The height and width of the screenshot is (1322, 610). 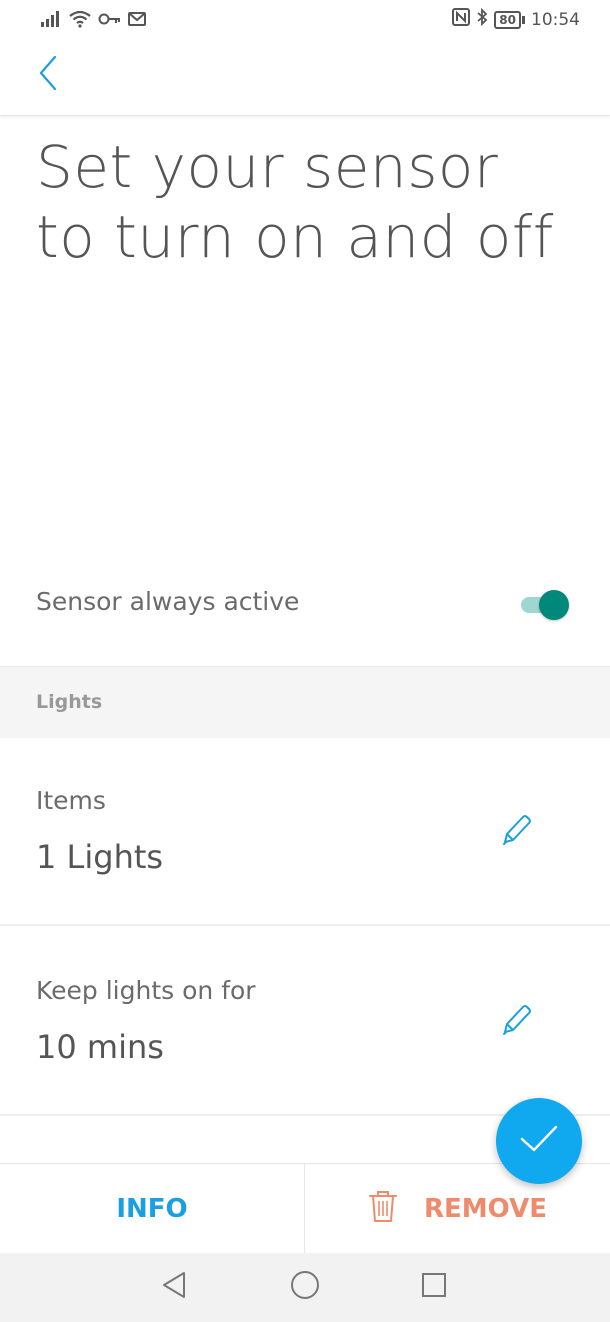 What do you see at coordinates (71, 800) in the screenshot?
I see `items-label: Items` at bounding box center [71, 800].